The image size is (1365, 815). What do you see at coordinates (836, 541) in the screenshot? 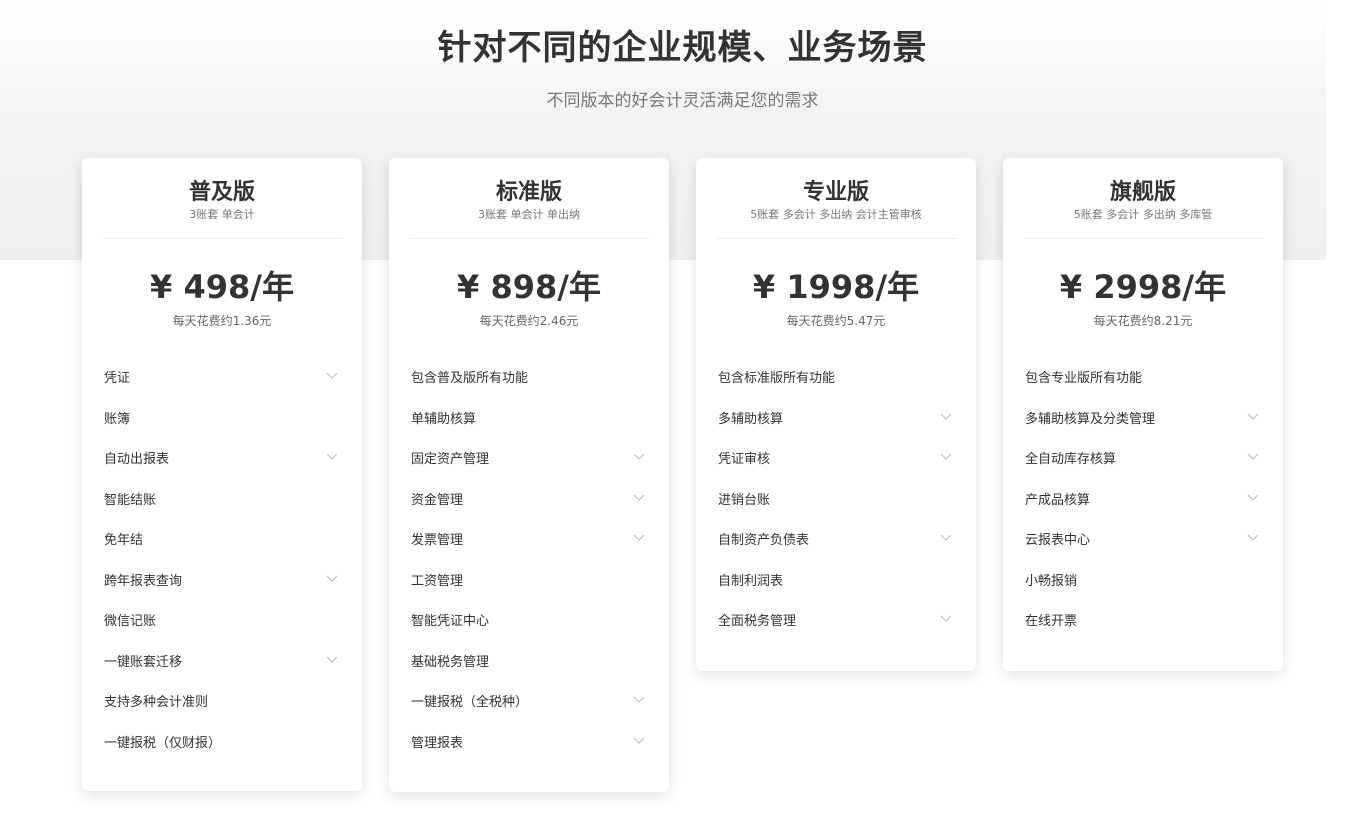
I see `feature-item: 自制资产负债表` at bounding box center [836, 541].